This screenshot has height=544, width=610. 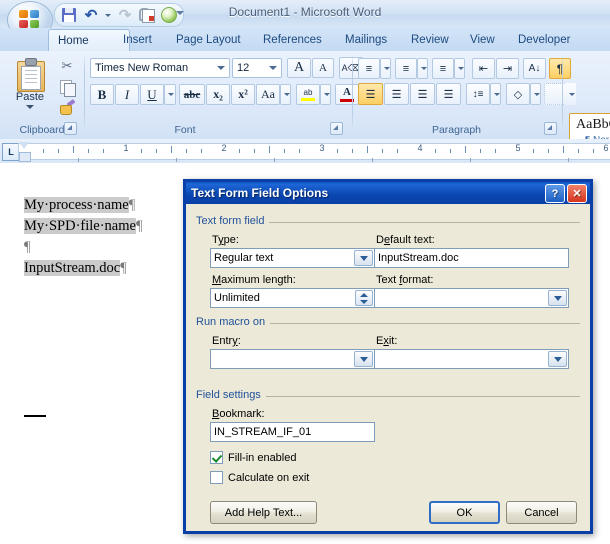 I want to click on dialog-title-text: Text Form Field Options, so click(x=260, y=193).